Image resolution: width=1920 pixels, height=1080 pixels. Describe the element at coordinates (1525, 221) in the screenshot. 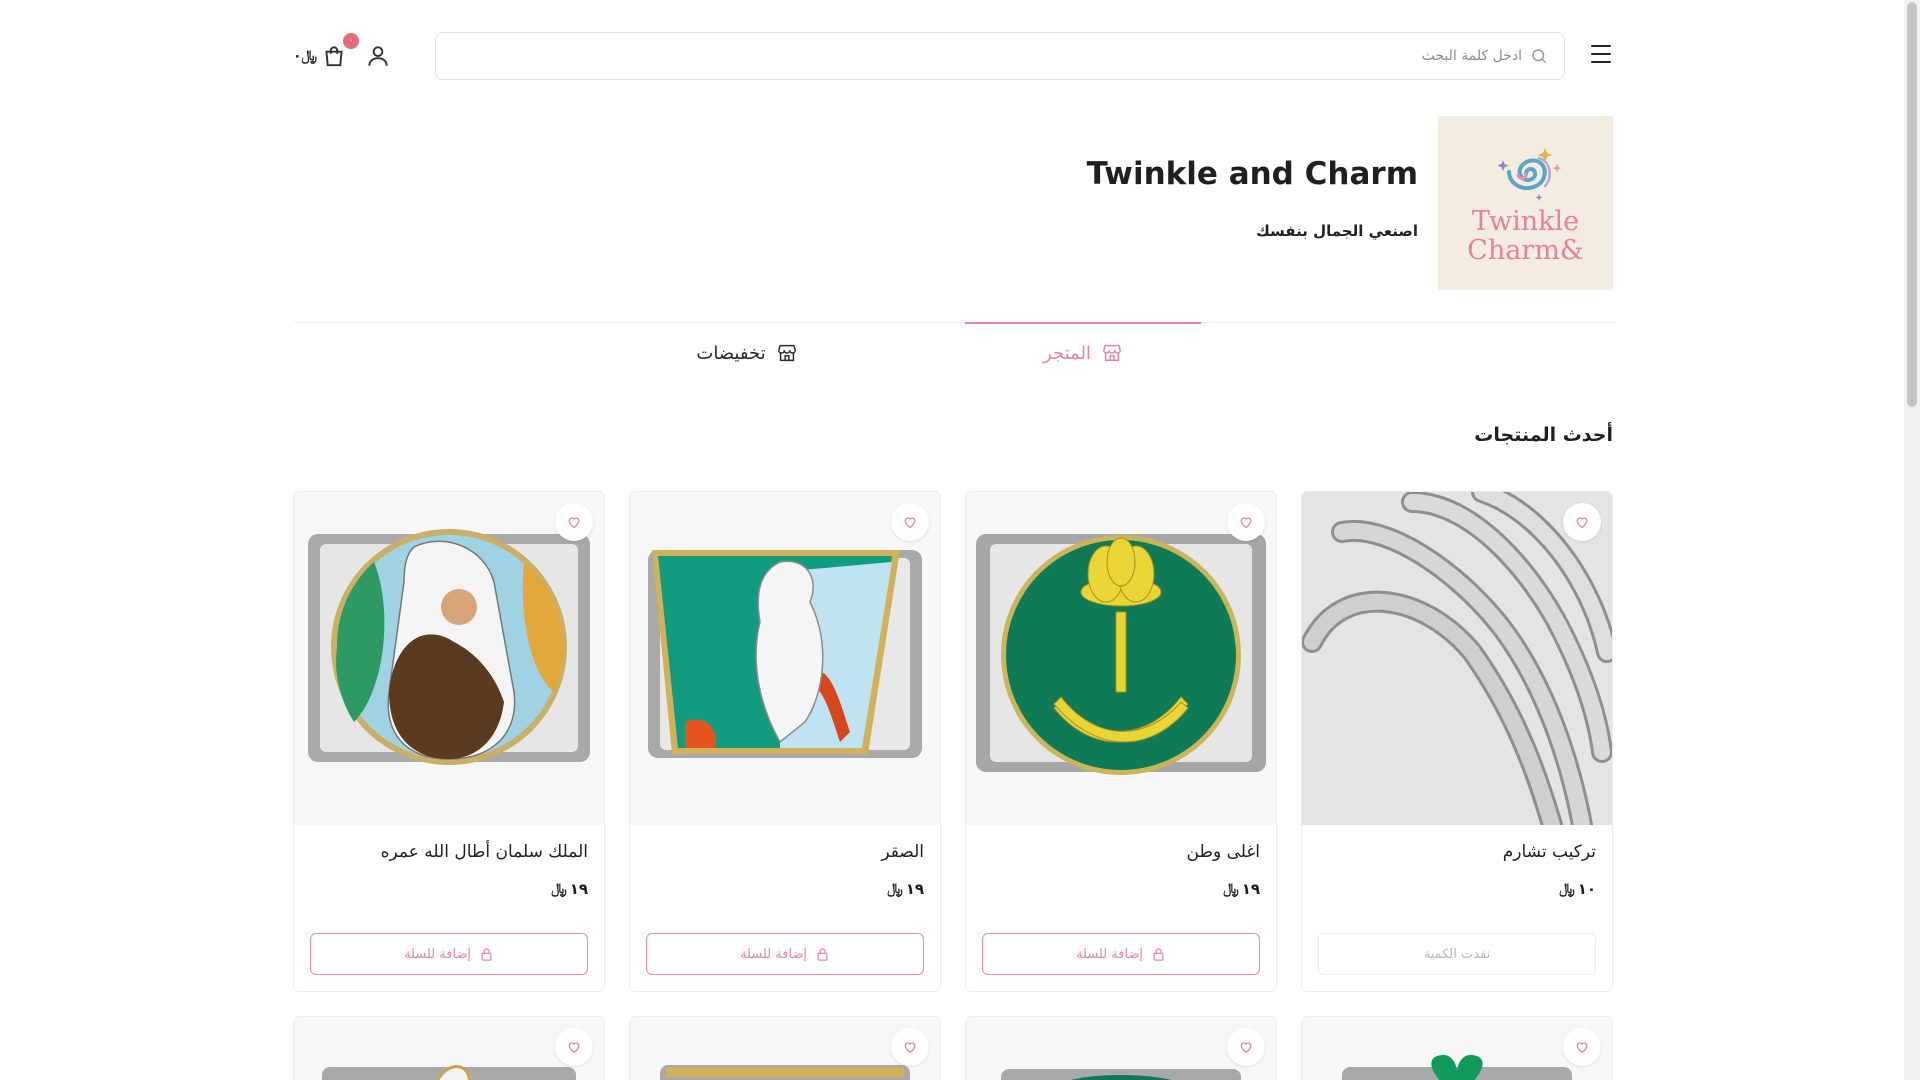

I see `logo-text-line-1: Twinkle` at that location.